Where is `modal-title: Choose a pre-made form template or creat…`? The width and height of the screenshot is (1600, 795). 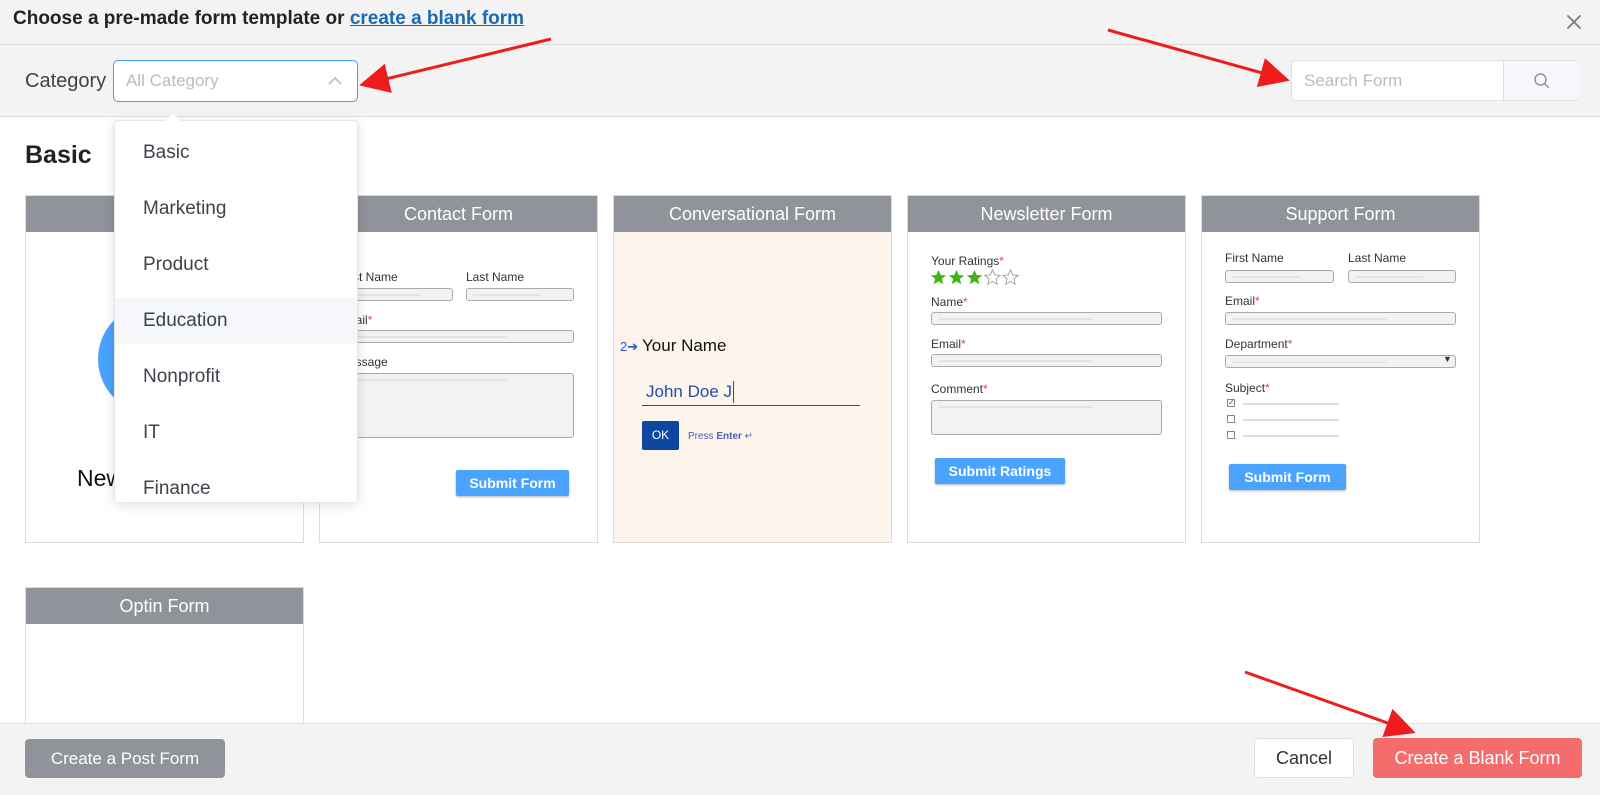 modal-title: Choose a pre-made form template or creat… is located at coordinates (268, 19).